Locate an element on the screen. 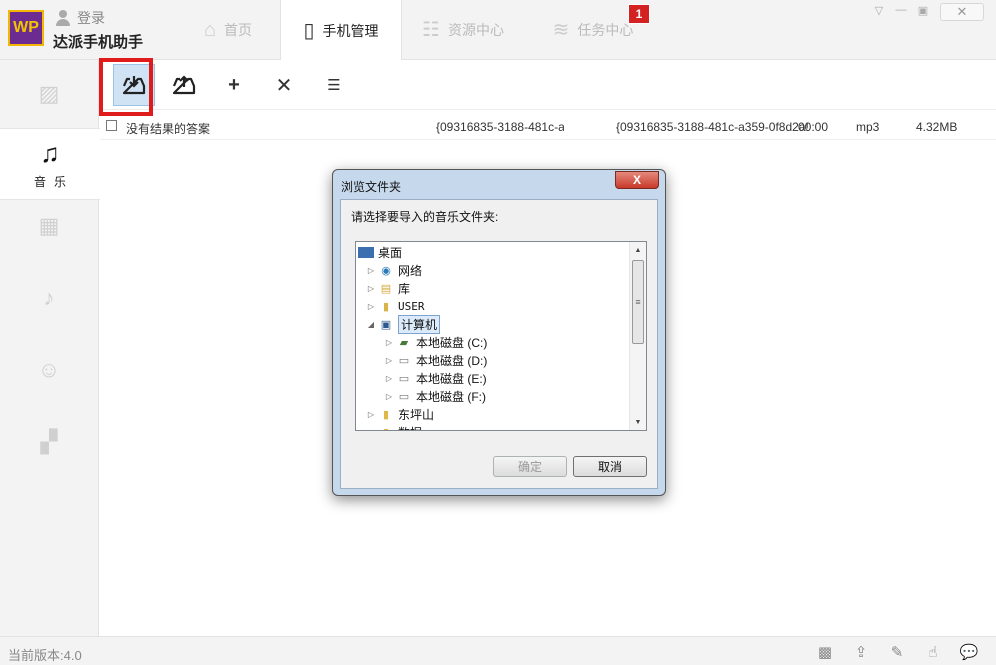 The height and width of the screenshot is (665, 996). sidebar-item-video: ▦ is located at coordinates (49, 226).